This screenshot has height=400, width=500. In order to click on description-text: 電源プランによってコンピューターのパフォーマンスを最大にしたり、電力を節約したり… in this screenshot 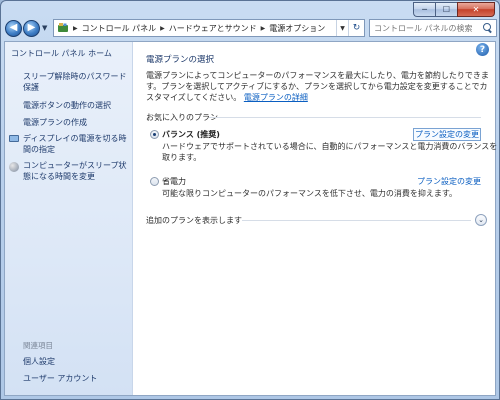, I will do `click(317, 86)`.